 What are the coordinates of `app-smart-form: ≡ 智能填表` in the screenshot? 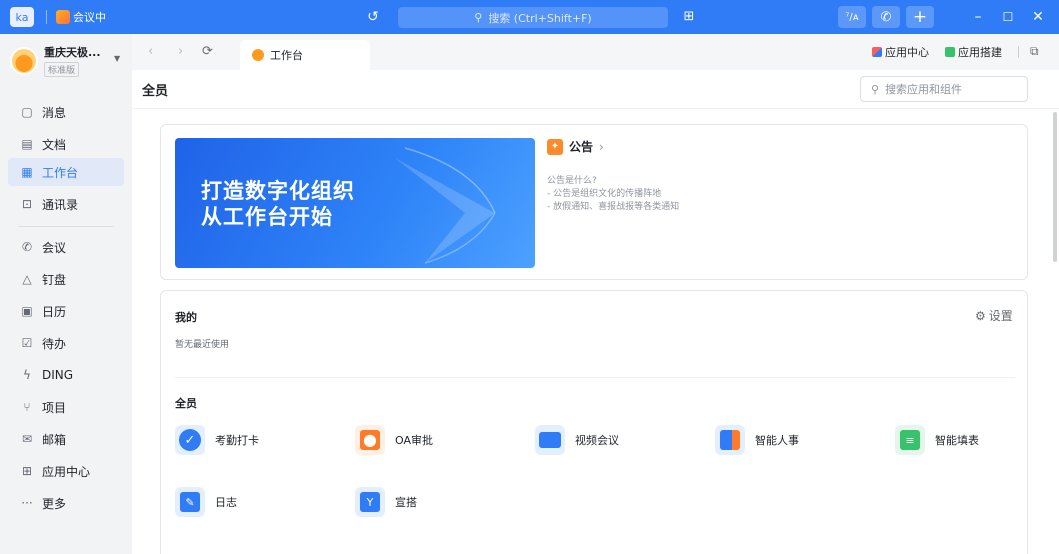 It's located at (937, 440).